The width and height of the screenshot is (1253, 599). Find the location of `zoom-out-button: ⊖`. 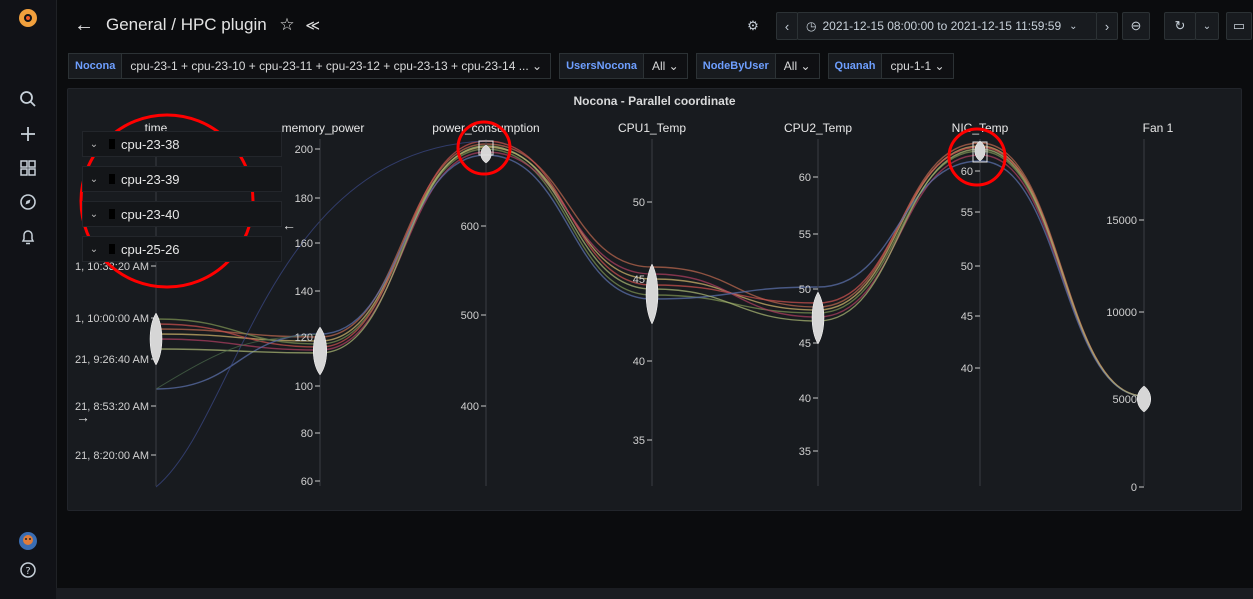

zoom-out-button: ⊖ is located at coordinates (1136, 26).